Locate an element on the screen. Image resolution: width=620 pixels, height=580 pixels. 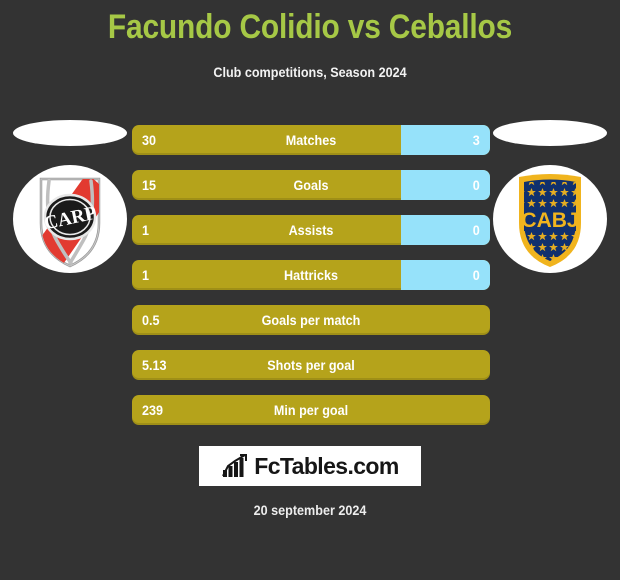
boca-juniors-crest: CABJ is located at coordinates (550, 219).